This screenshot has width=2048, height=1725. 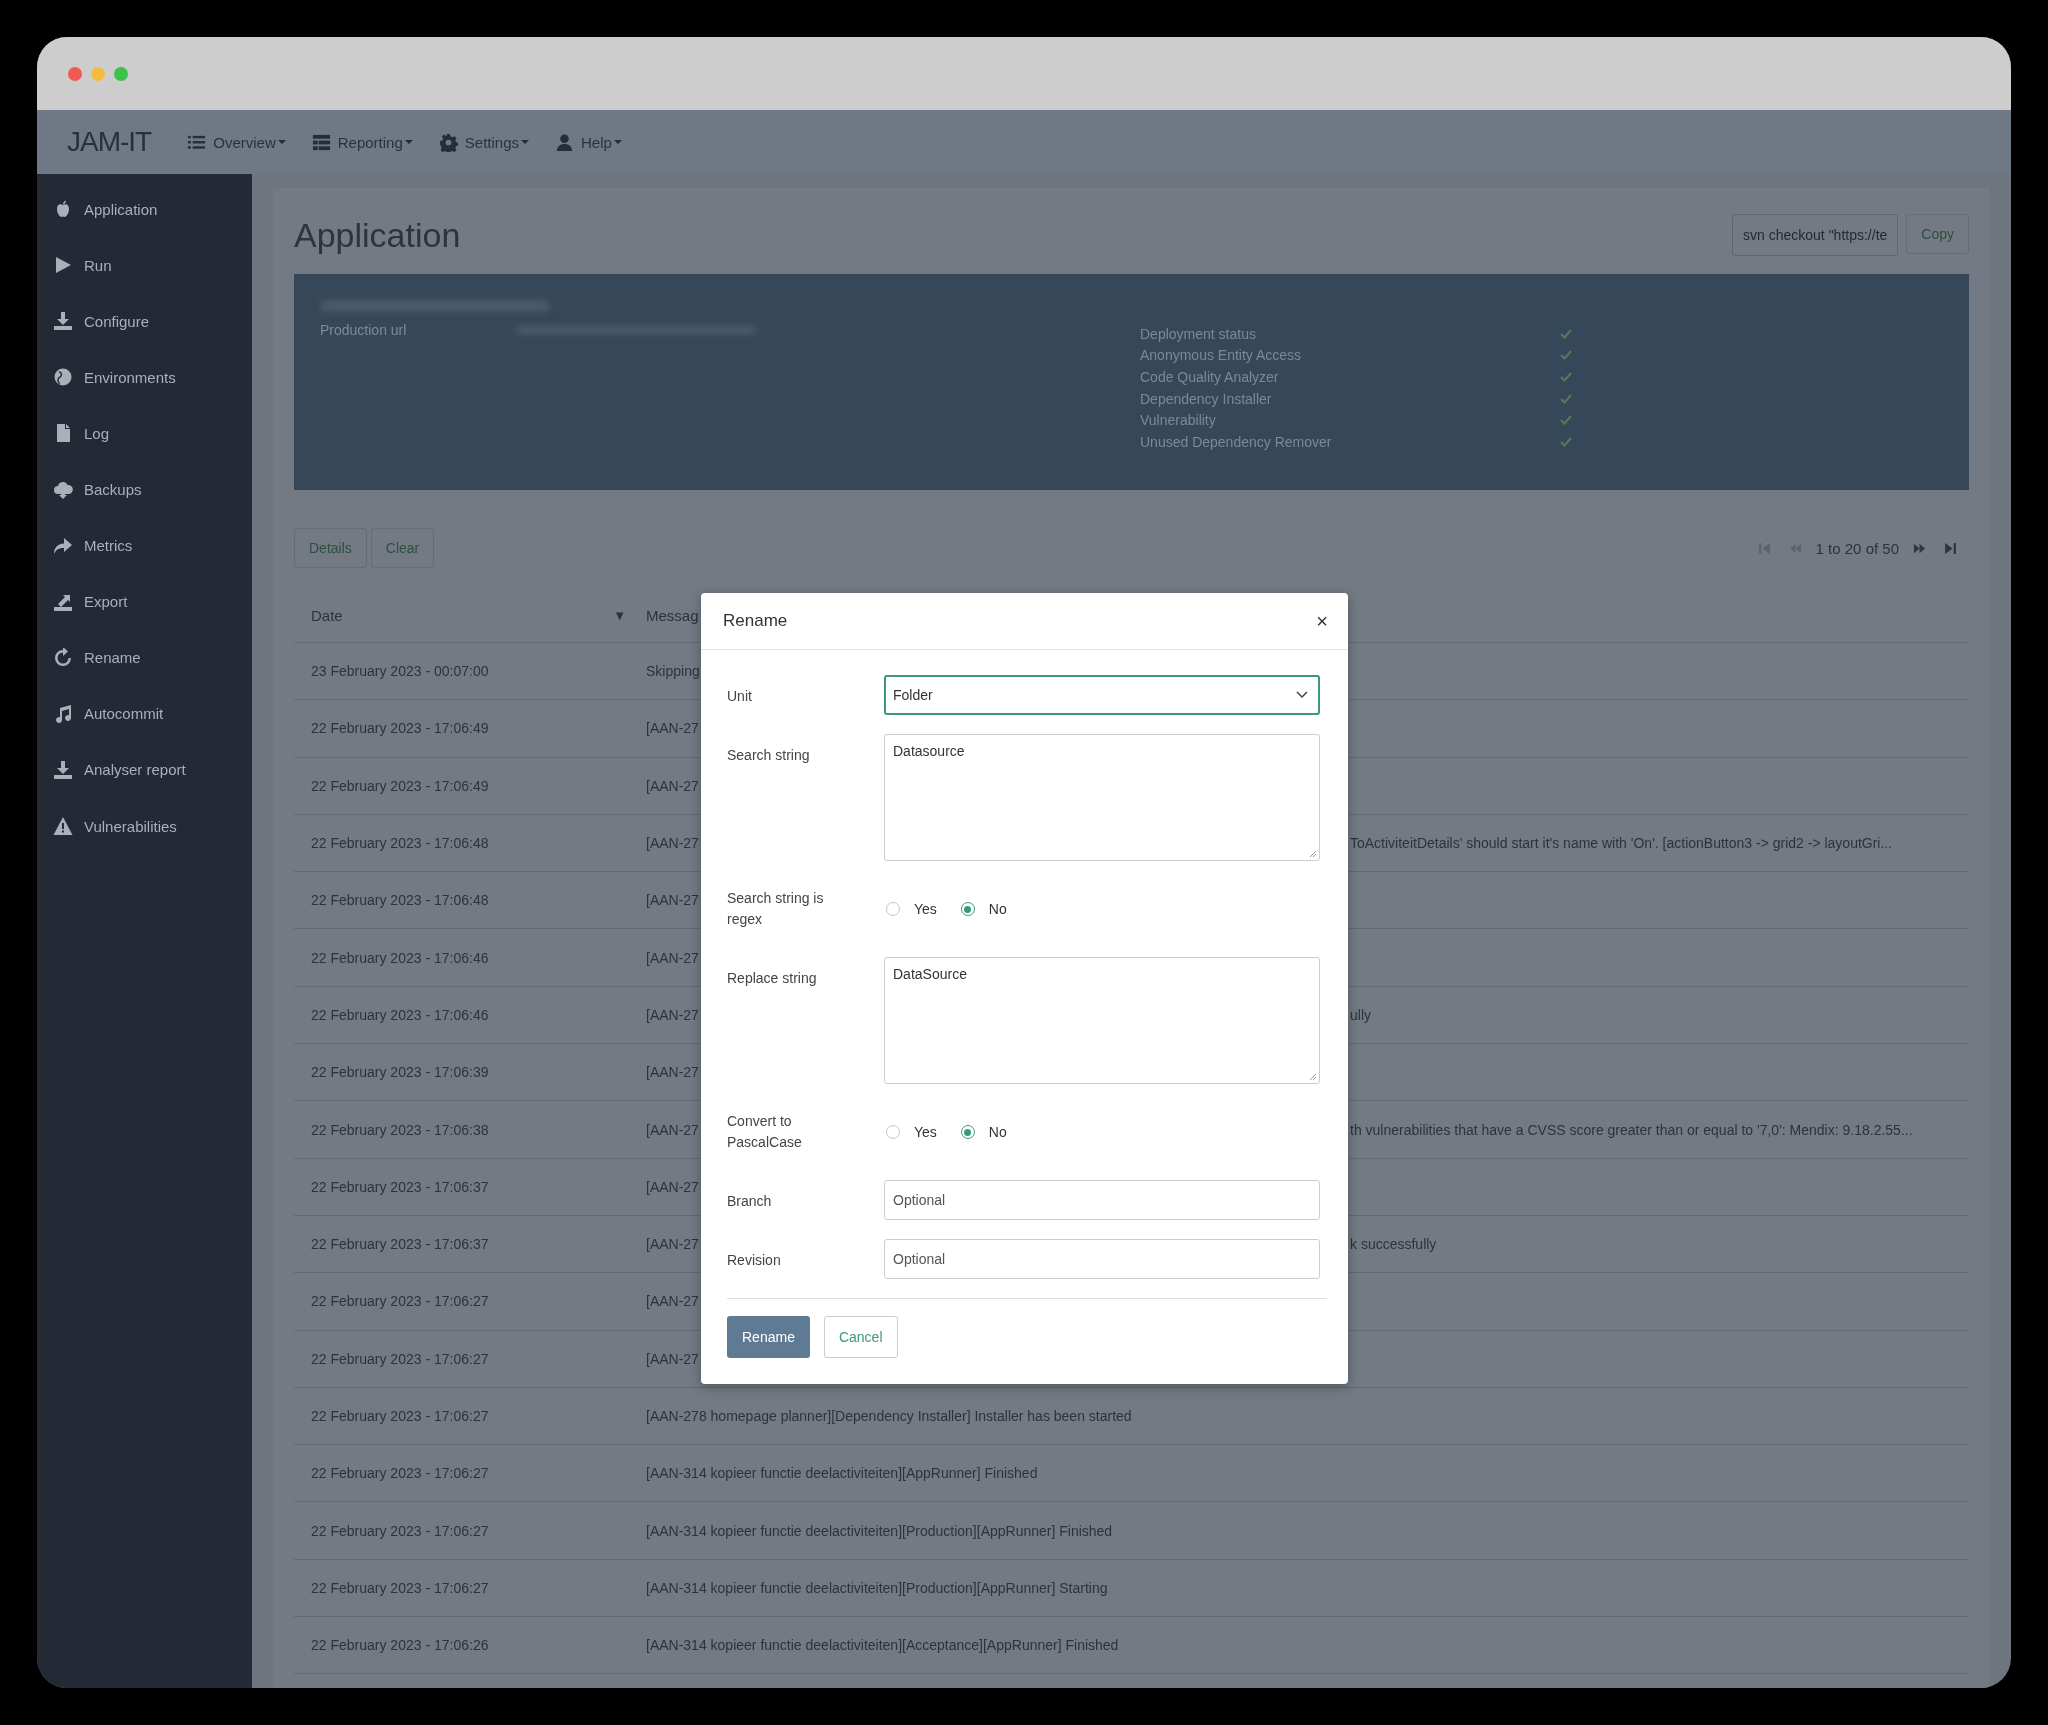 What do you see at coordinates (144, 321) in the screenshot?
I see `sidebar-item: Configure` at bounding box center [144, 321].